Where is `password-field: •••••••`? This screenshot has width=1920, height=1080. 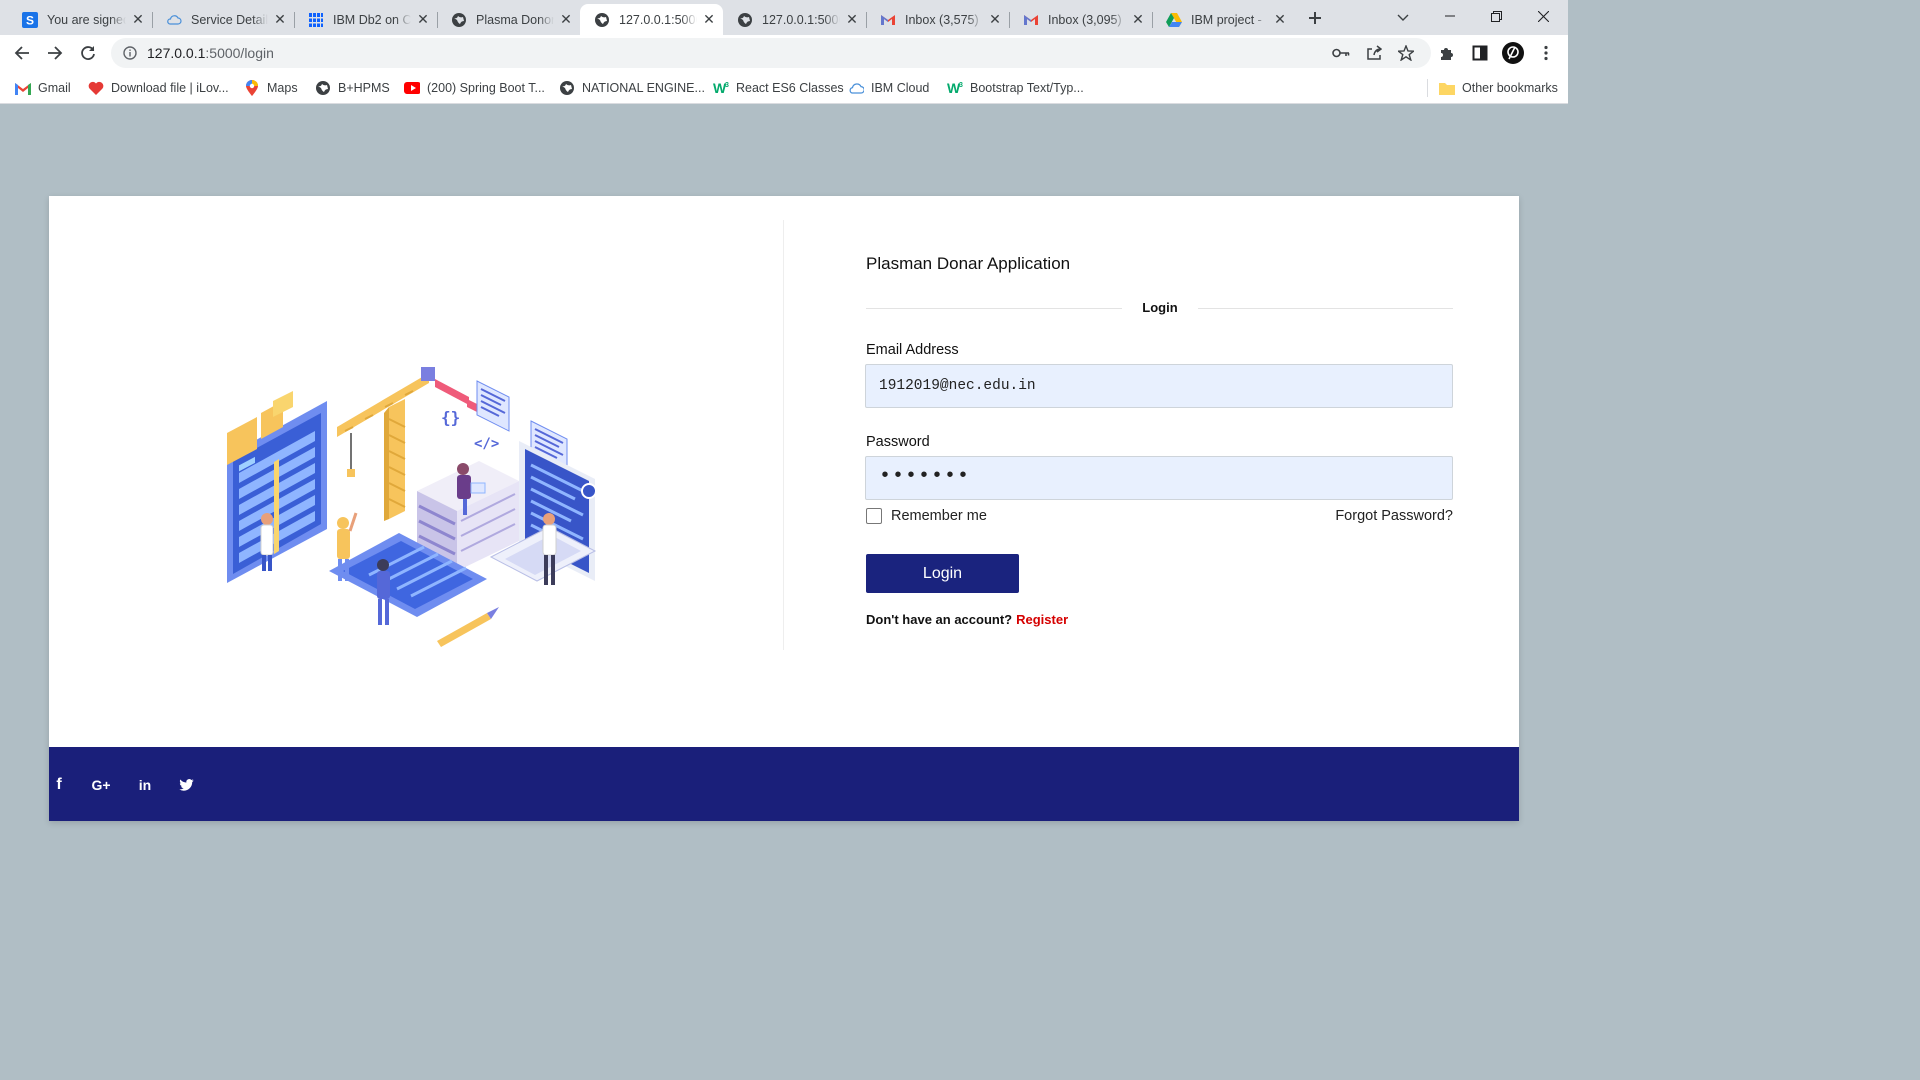 password-field: ••••••• is located at coordinates (1159, 478).